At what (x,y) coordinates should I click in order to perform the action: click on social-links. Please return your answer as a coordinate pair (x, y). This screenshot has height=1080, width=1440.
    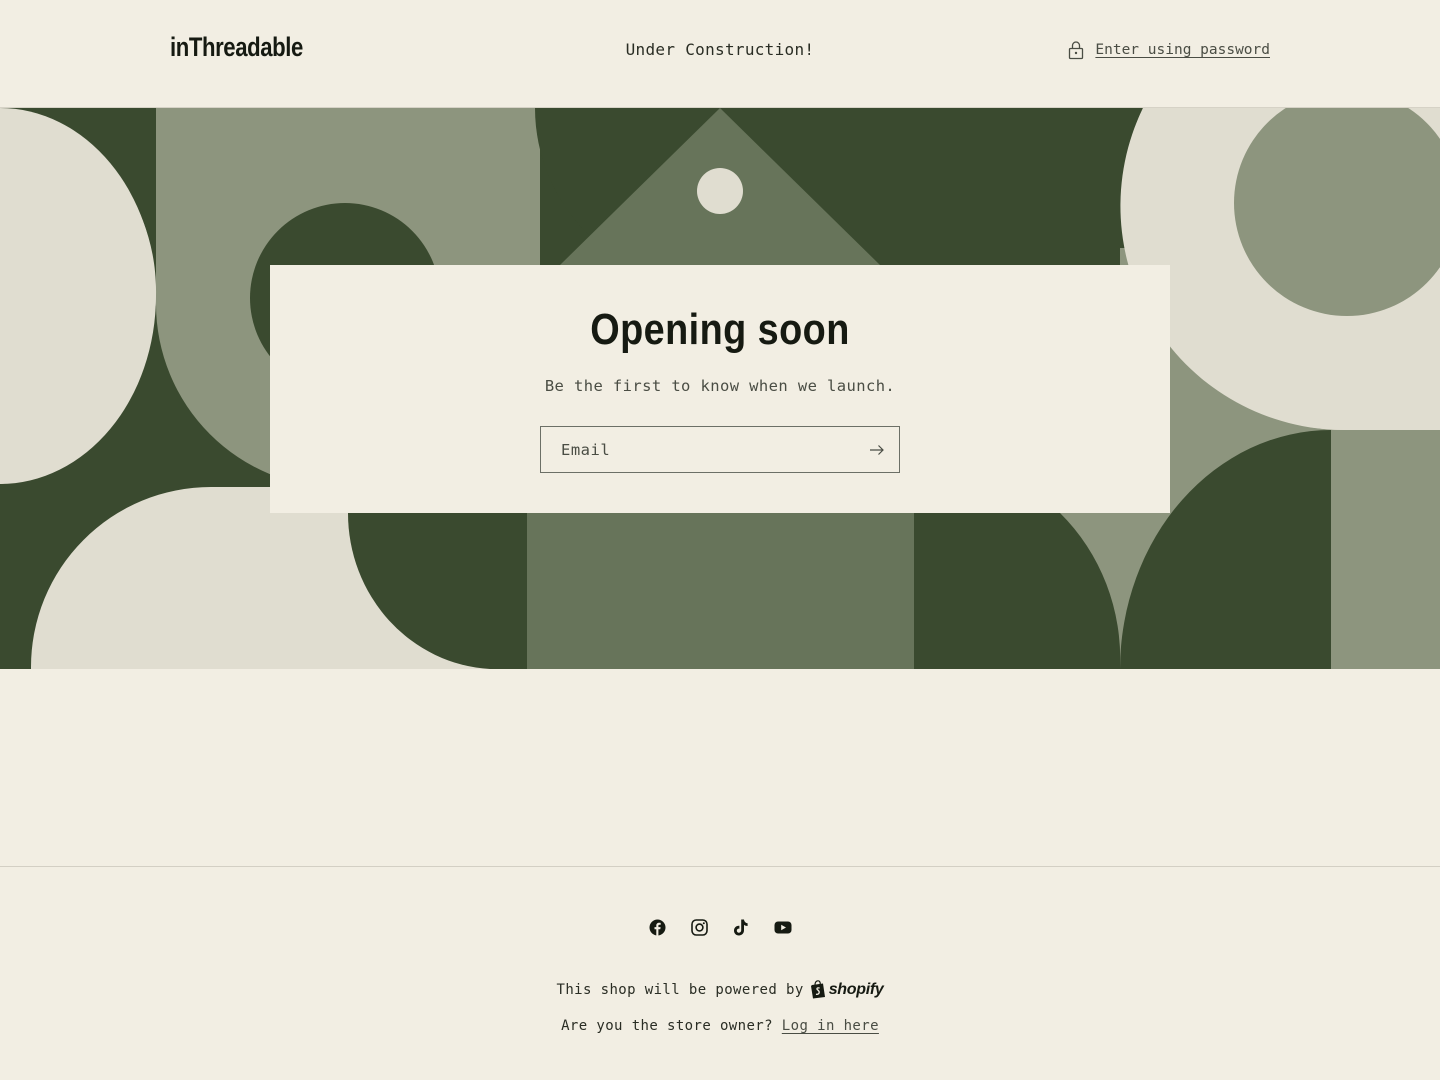
    Looking at the image, I should click on (720, 927).